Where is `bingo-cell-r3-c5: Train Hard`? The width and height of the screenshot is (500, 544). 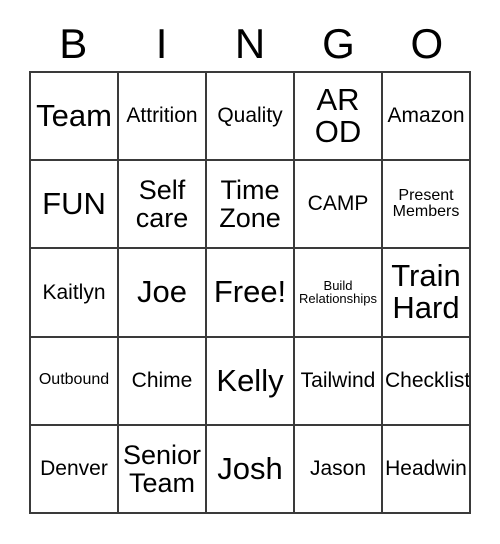
bingo-cell-r3-c5: Train Hard is located at coordinates (427, 293).